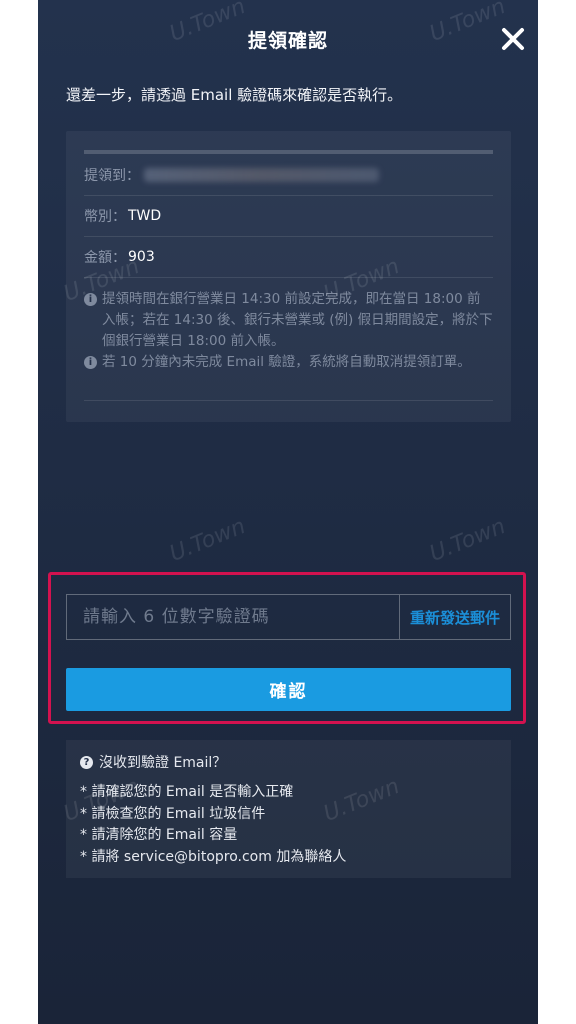  What do you see at coordinates (288, 257) in the screenshot?
I see `amount-row: 金額： 903` at bounding box center [288, 257].